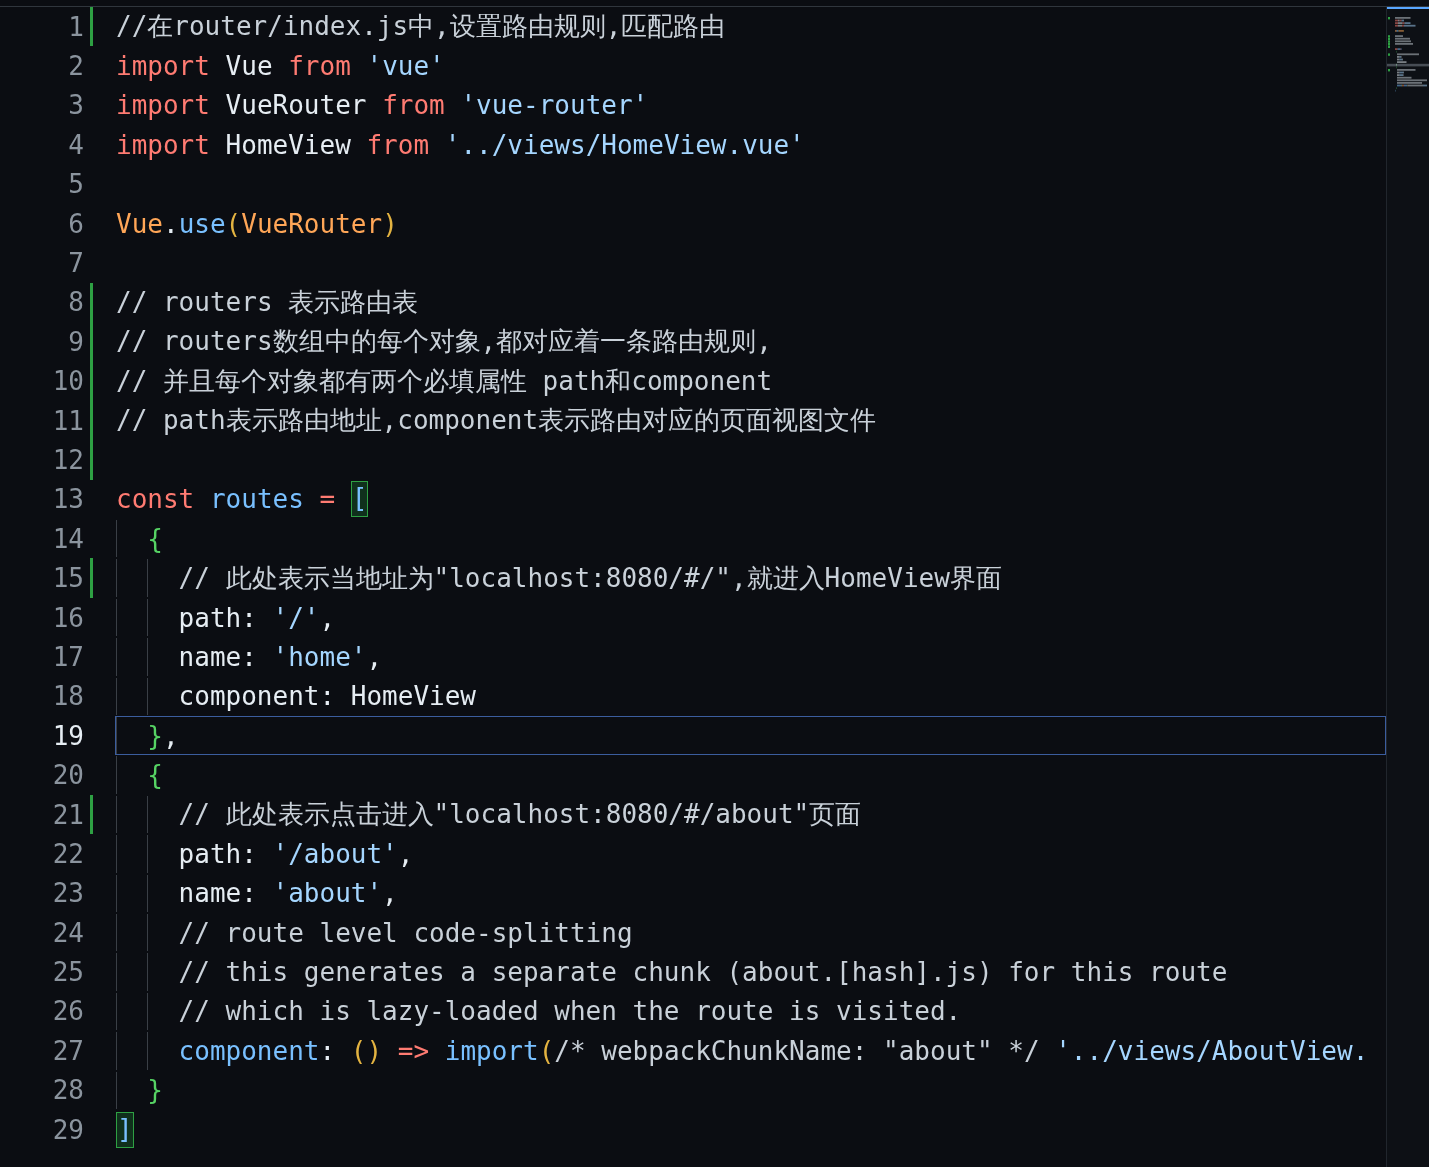 The image size is (1429, 1167). I want to click on line-number: 28, so click(67, 1090).